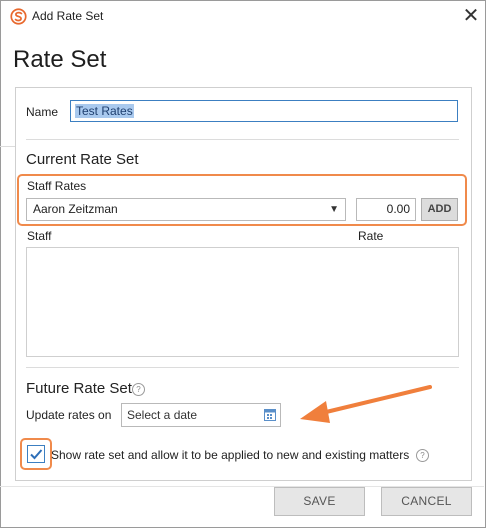 This screenshot has height=528, width=486. Describe the element at coordinates (334, 209) in the screenshot. I see `chevron-down-icon: ▼` at that location.